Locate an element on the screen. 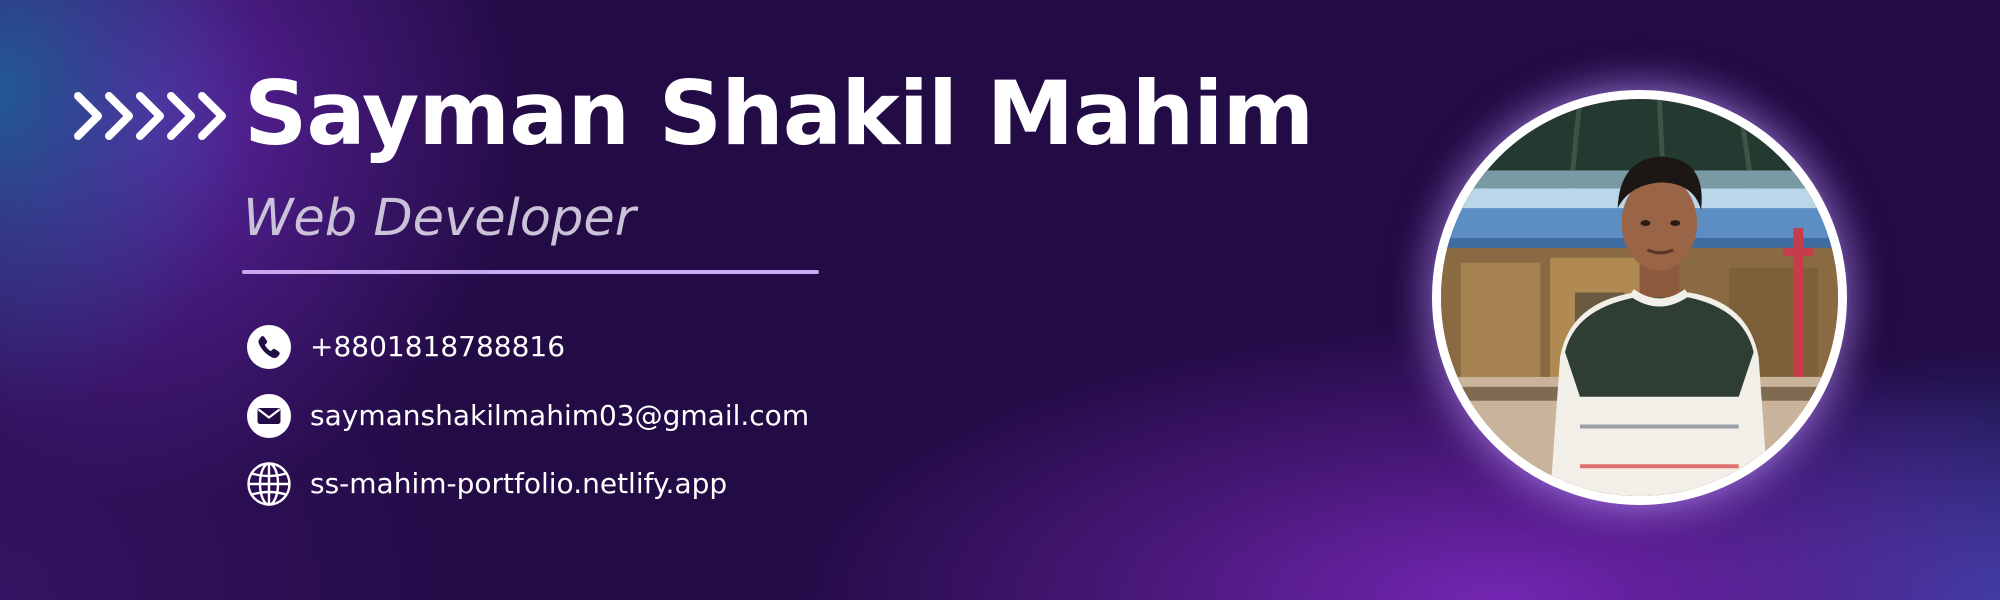 The height and width of the screenshot is (600, 2000). profile-photo is located at coordinates (1639, 297).